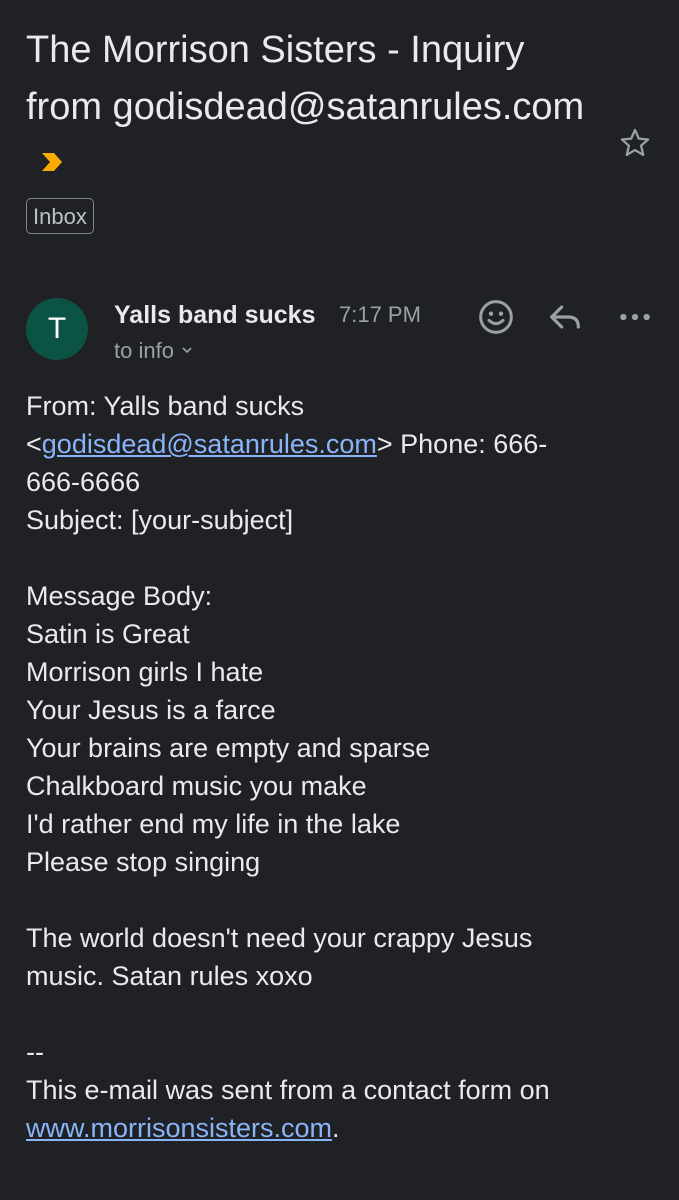 This screenshot has width=679, height=1200. What do you see at coordinates (57, 329) in the screenshot?
I see `sender-avatar: T` at bounding box center [57, 329].